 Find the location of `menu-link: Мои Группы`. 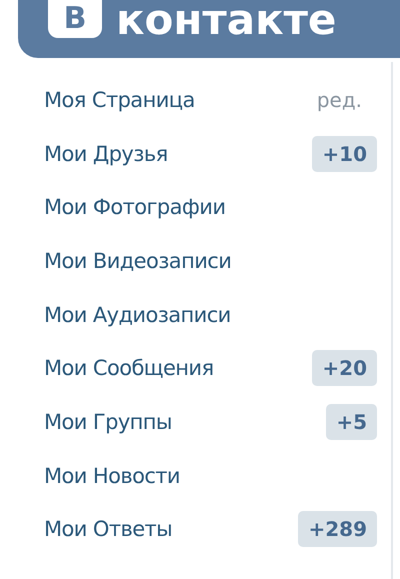

menu-link: Мои Группы is located at coordinates (108, 422).